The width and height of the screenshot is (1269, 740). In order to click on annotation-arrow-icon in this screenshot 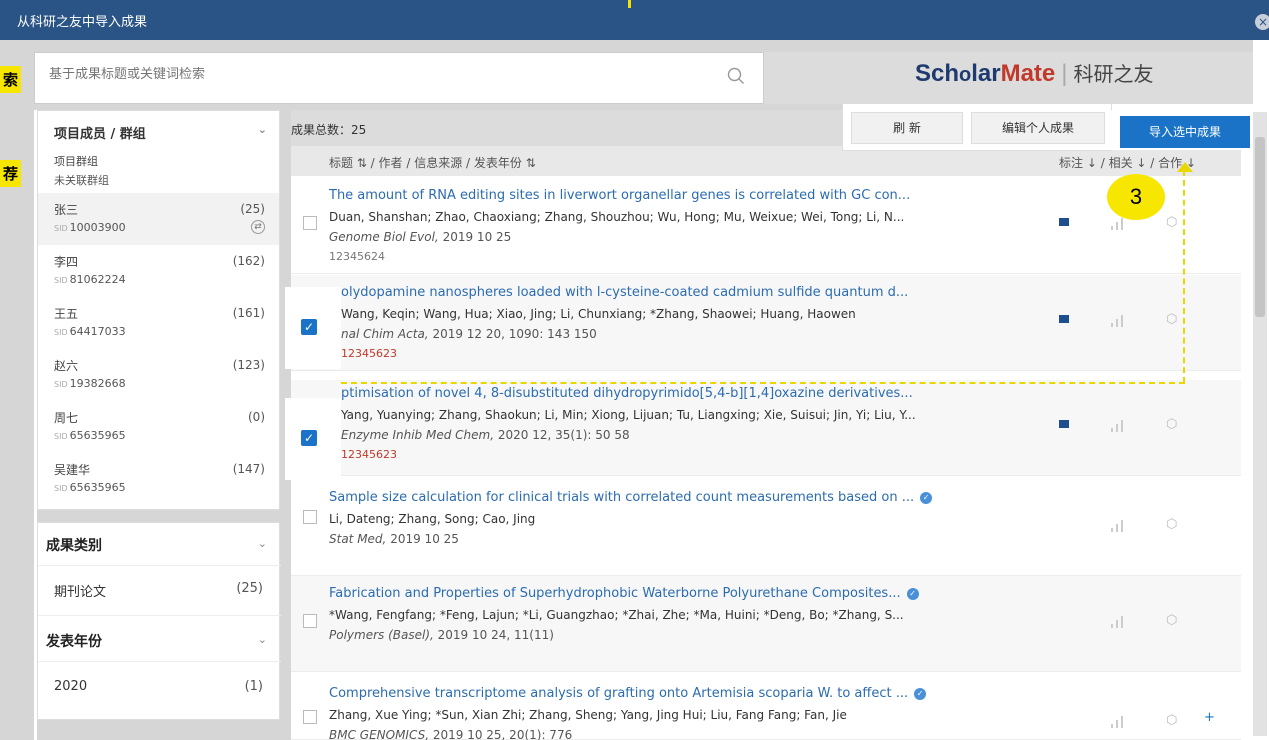, I will do `click(1185, 167)`.